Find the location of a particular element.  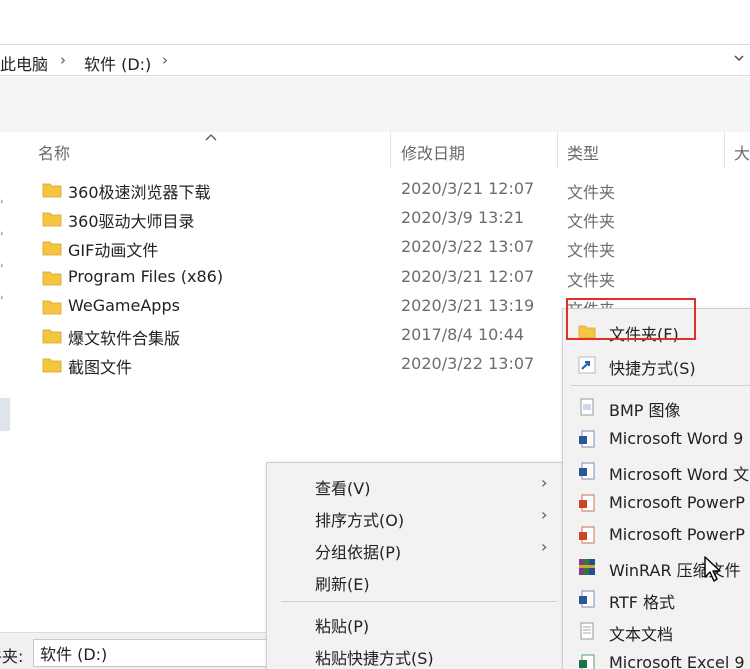

winrar-archive-icon is located at coordinates (587, 567).